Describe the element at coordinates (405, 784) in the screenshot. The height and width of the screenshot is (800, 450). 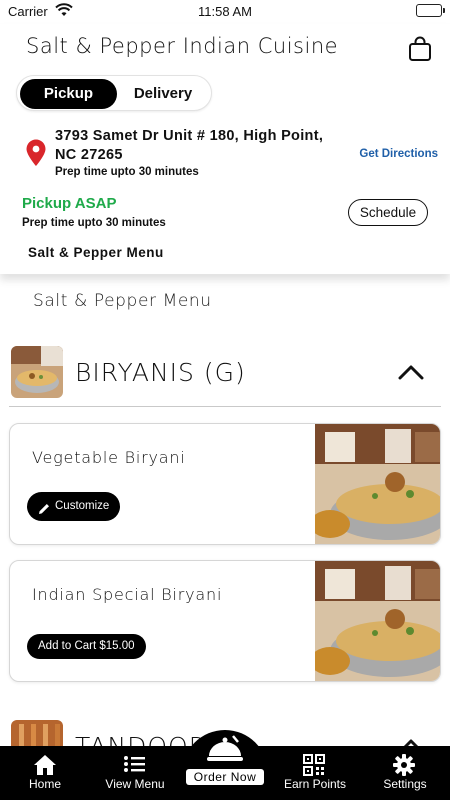
I see `tab-label: Settings` at that location.